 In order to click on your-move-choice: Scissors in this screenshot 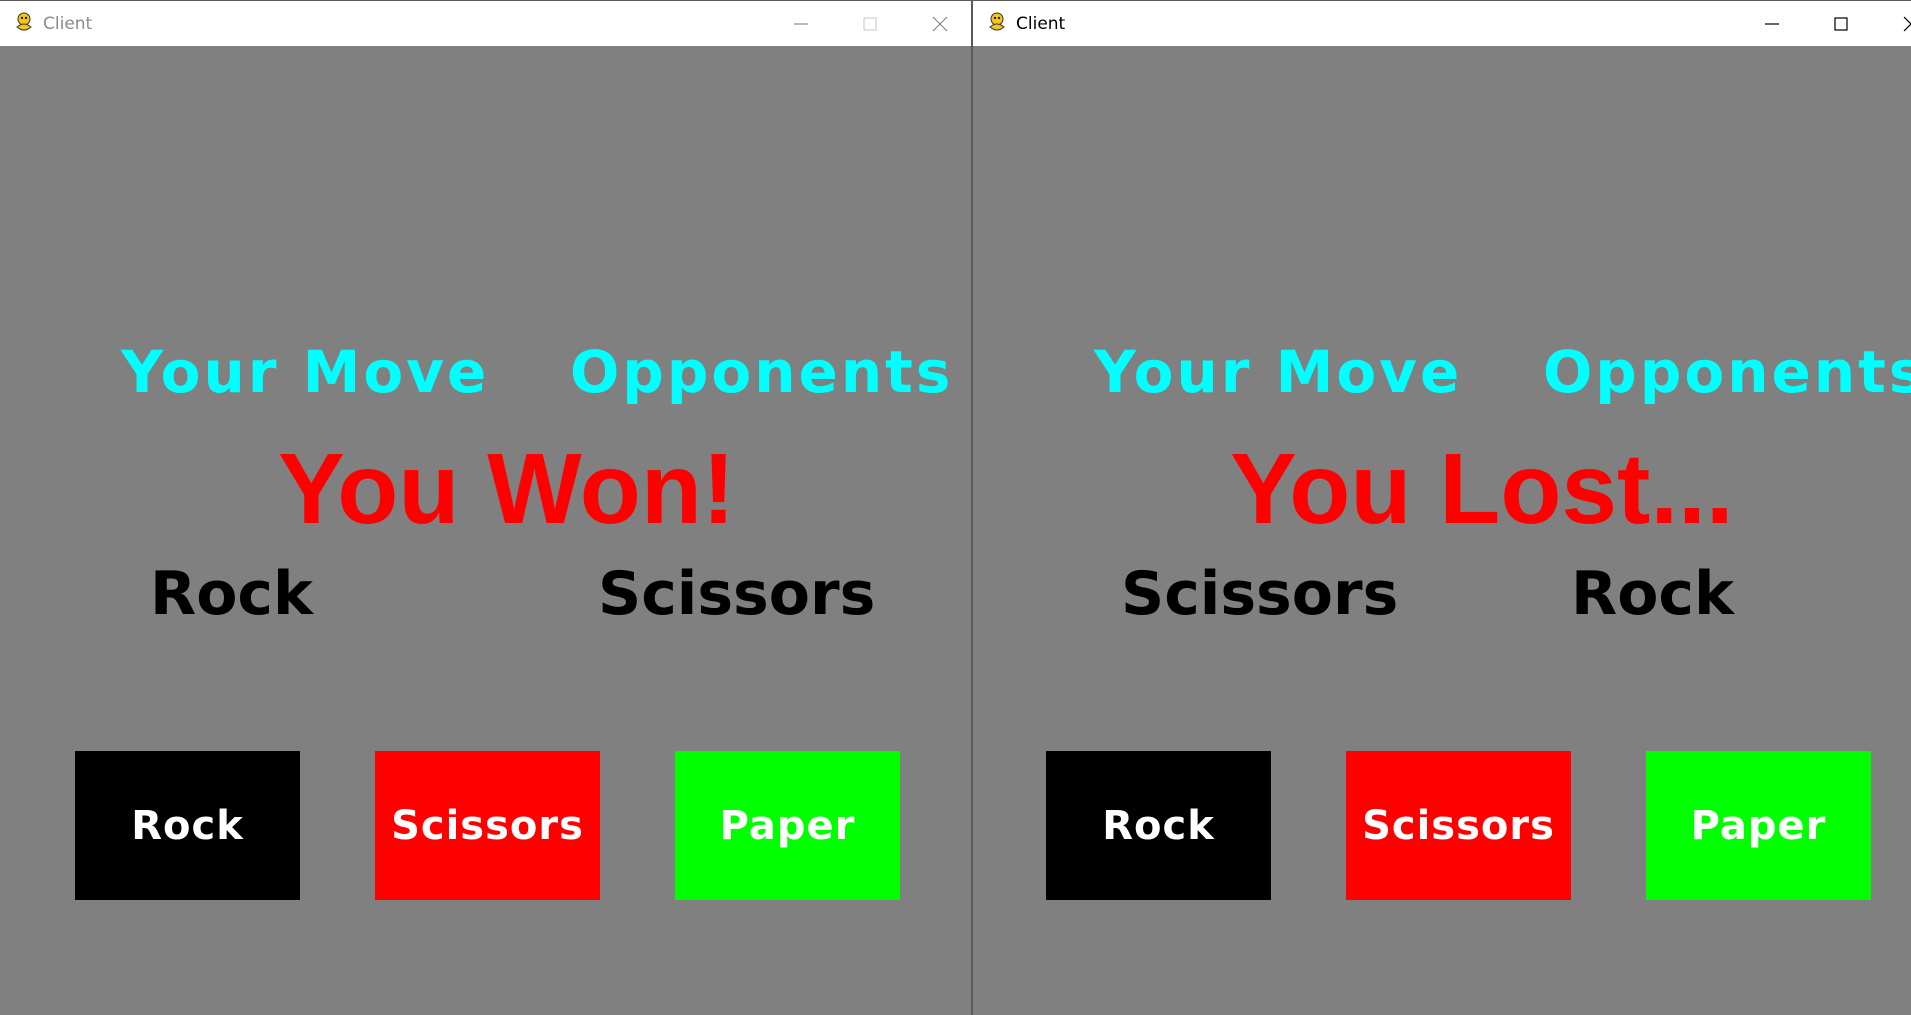, I will do `click(1260, 594)`.